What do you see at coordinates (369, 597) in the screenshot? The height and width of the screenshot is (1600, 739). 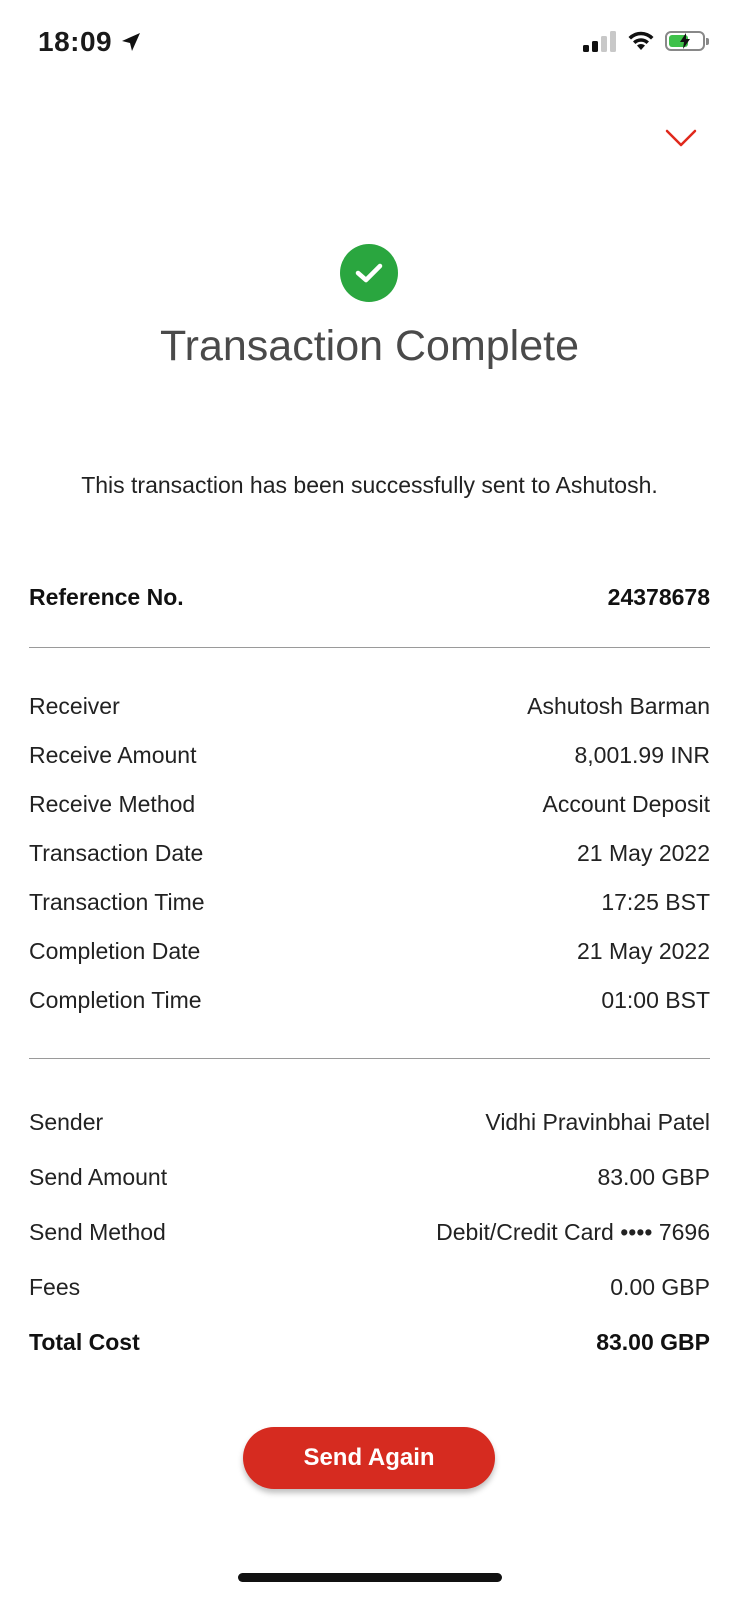 I see `reference-row: Reference No. 24378678` at bounding box center [369, 597].